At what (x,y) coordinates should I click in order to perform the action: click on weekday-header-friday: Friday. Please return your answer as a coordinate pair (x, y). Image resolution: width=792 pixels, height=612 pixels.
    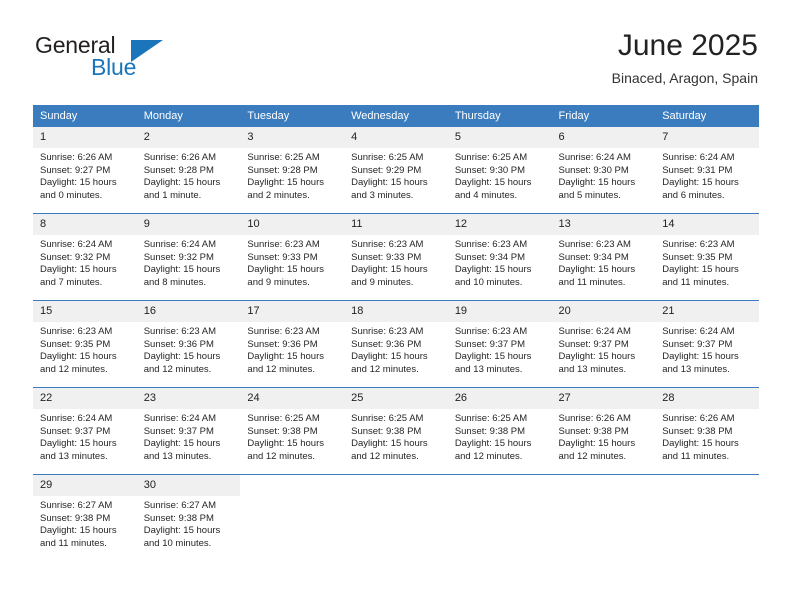
    Looking at the image, I should click on (603, 116).